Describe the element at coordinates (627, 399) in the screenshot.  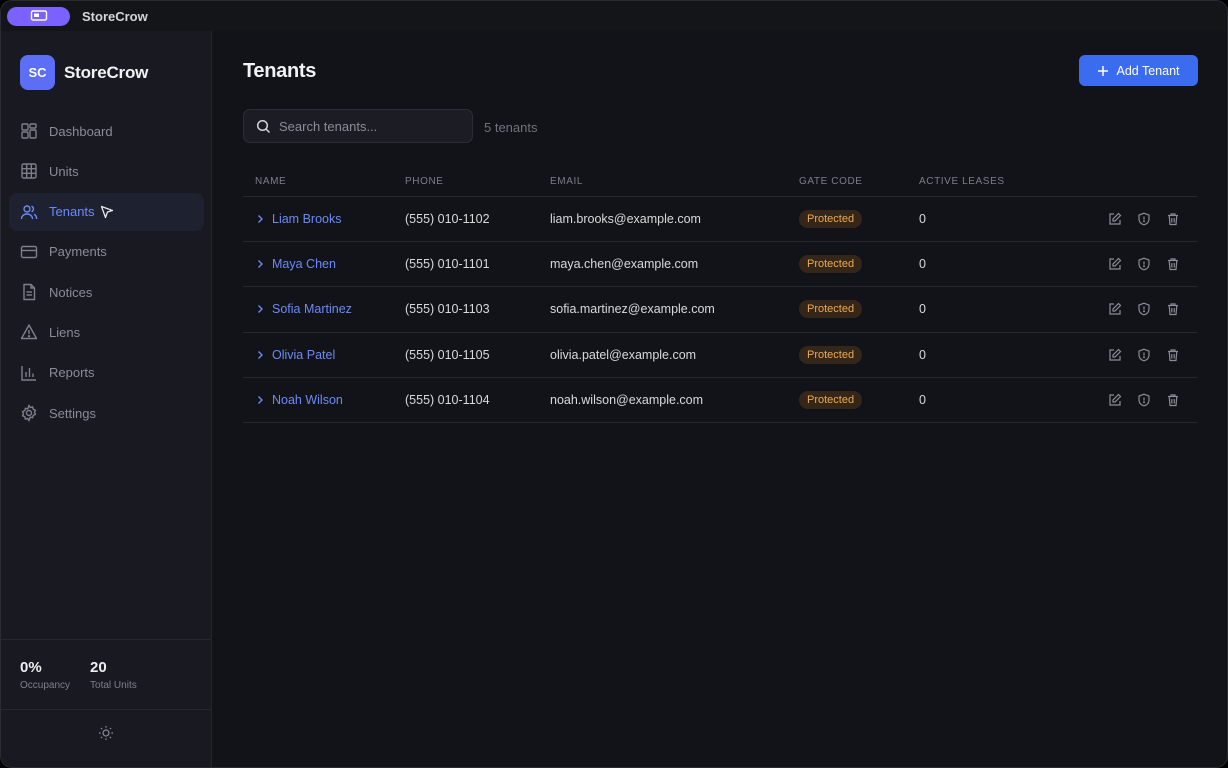
I see `email-cell: noah.wilson@example.com` at that location.